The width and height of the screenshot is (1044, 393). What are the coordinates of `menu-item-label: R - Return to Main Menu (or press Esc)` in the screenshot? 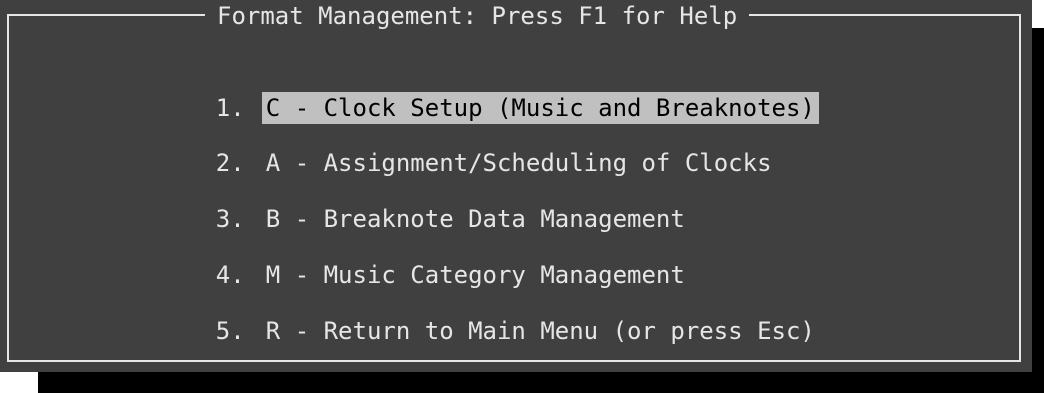 It's located at (540, 331).